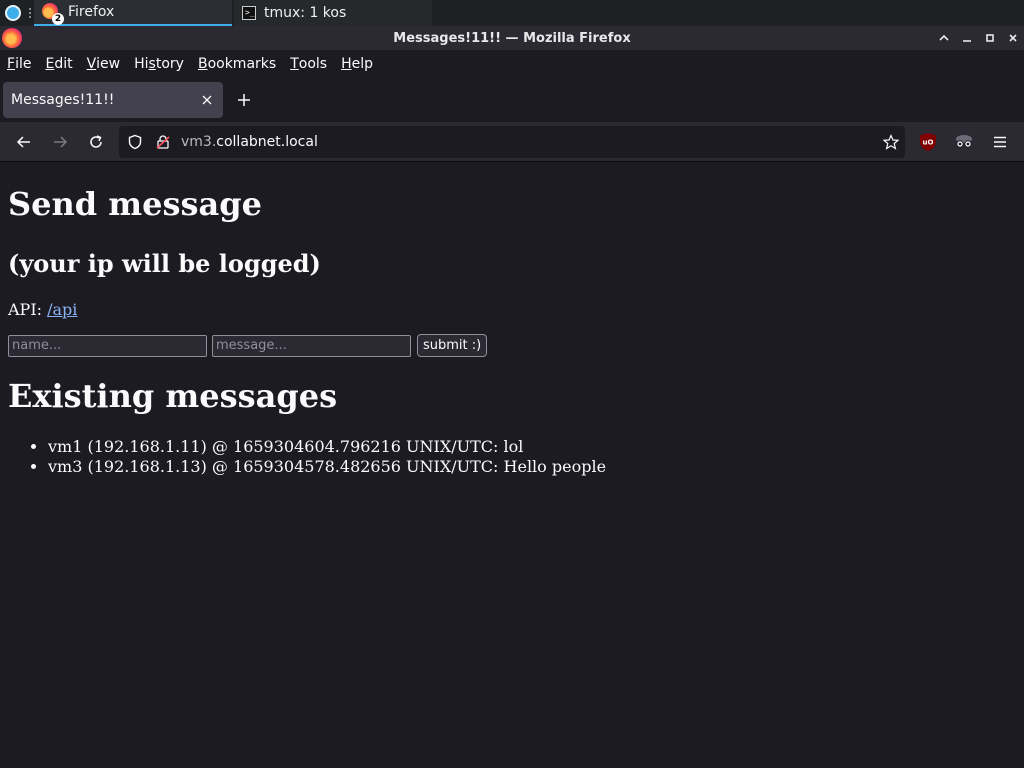 This screenshot has width=1024, height=768. I want to click on tracking-protection-shield-icon, so click(135, 142).